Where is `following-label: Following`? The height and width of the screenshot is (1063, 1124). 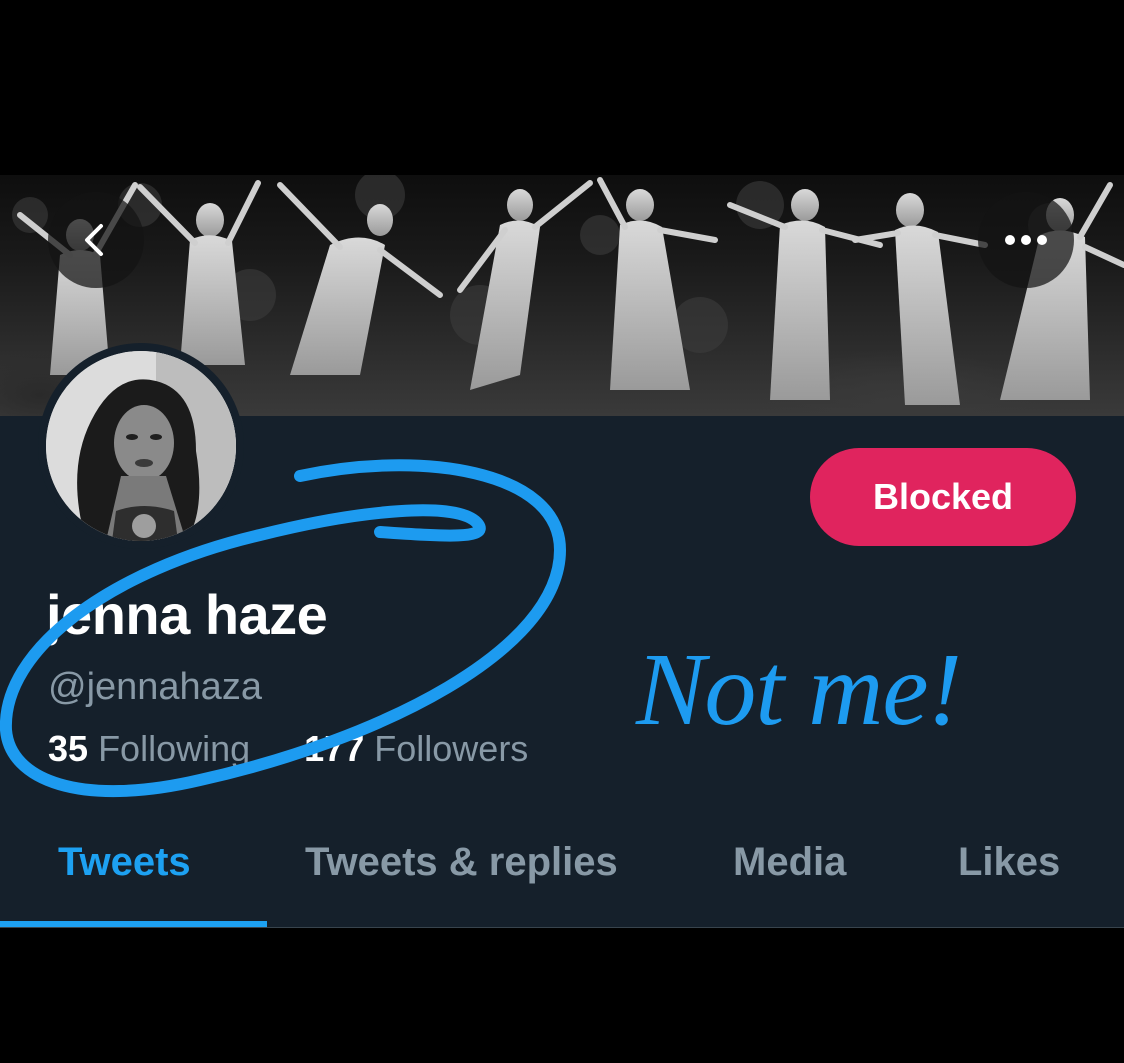 following-label: Following is located at coordinates (174, 748).